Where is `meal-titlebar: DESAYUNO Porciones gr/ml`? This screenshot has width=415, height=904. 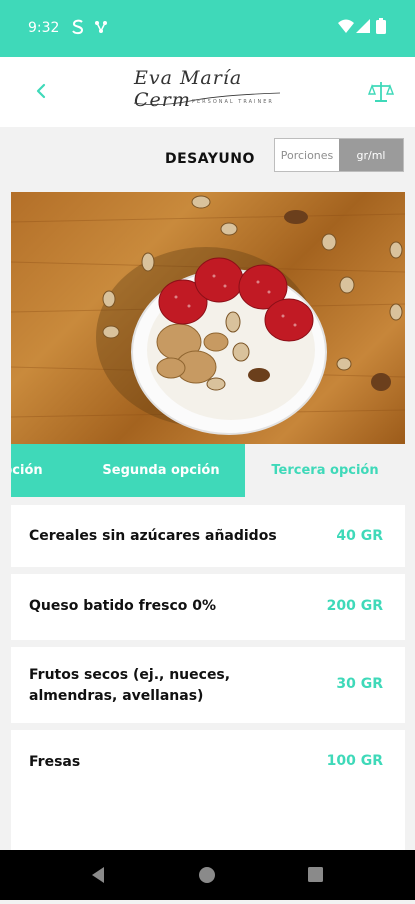
meal-titlebar: DESAYUNO Porciones gr/ml is located at coordinates (207, 159).